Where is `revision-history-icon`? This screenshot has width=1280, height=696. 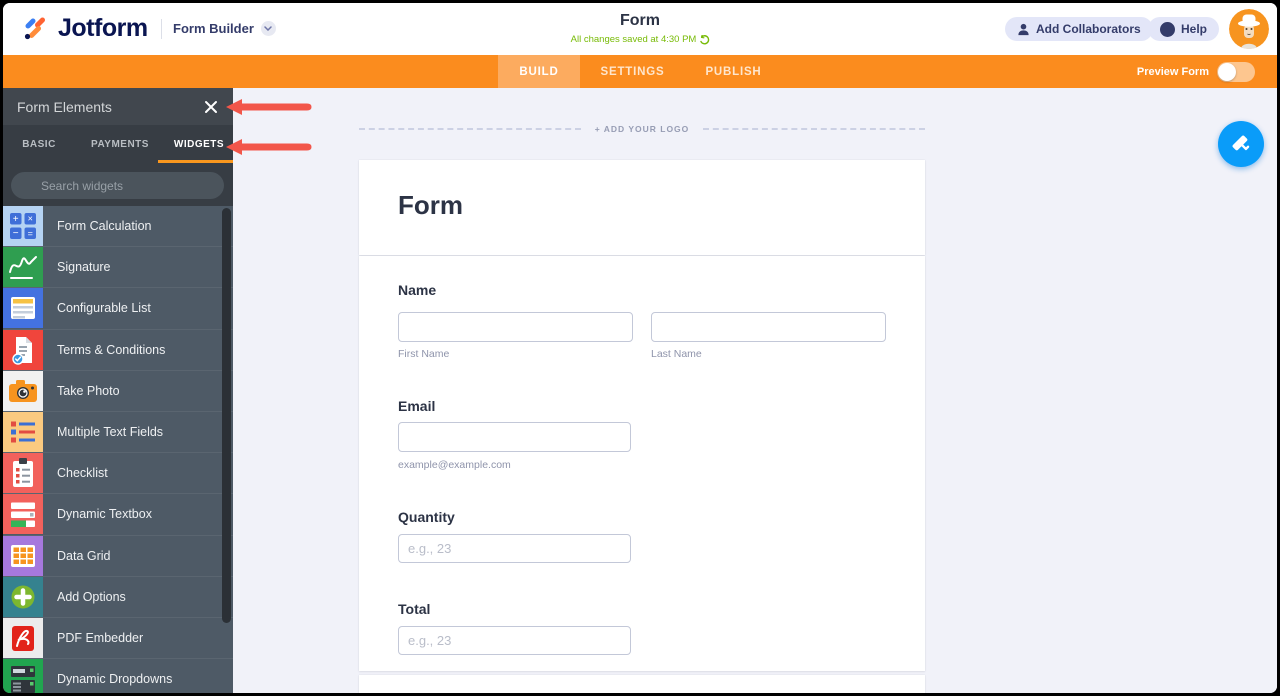
revision-history-icon is located at coordinates (704, 39).